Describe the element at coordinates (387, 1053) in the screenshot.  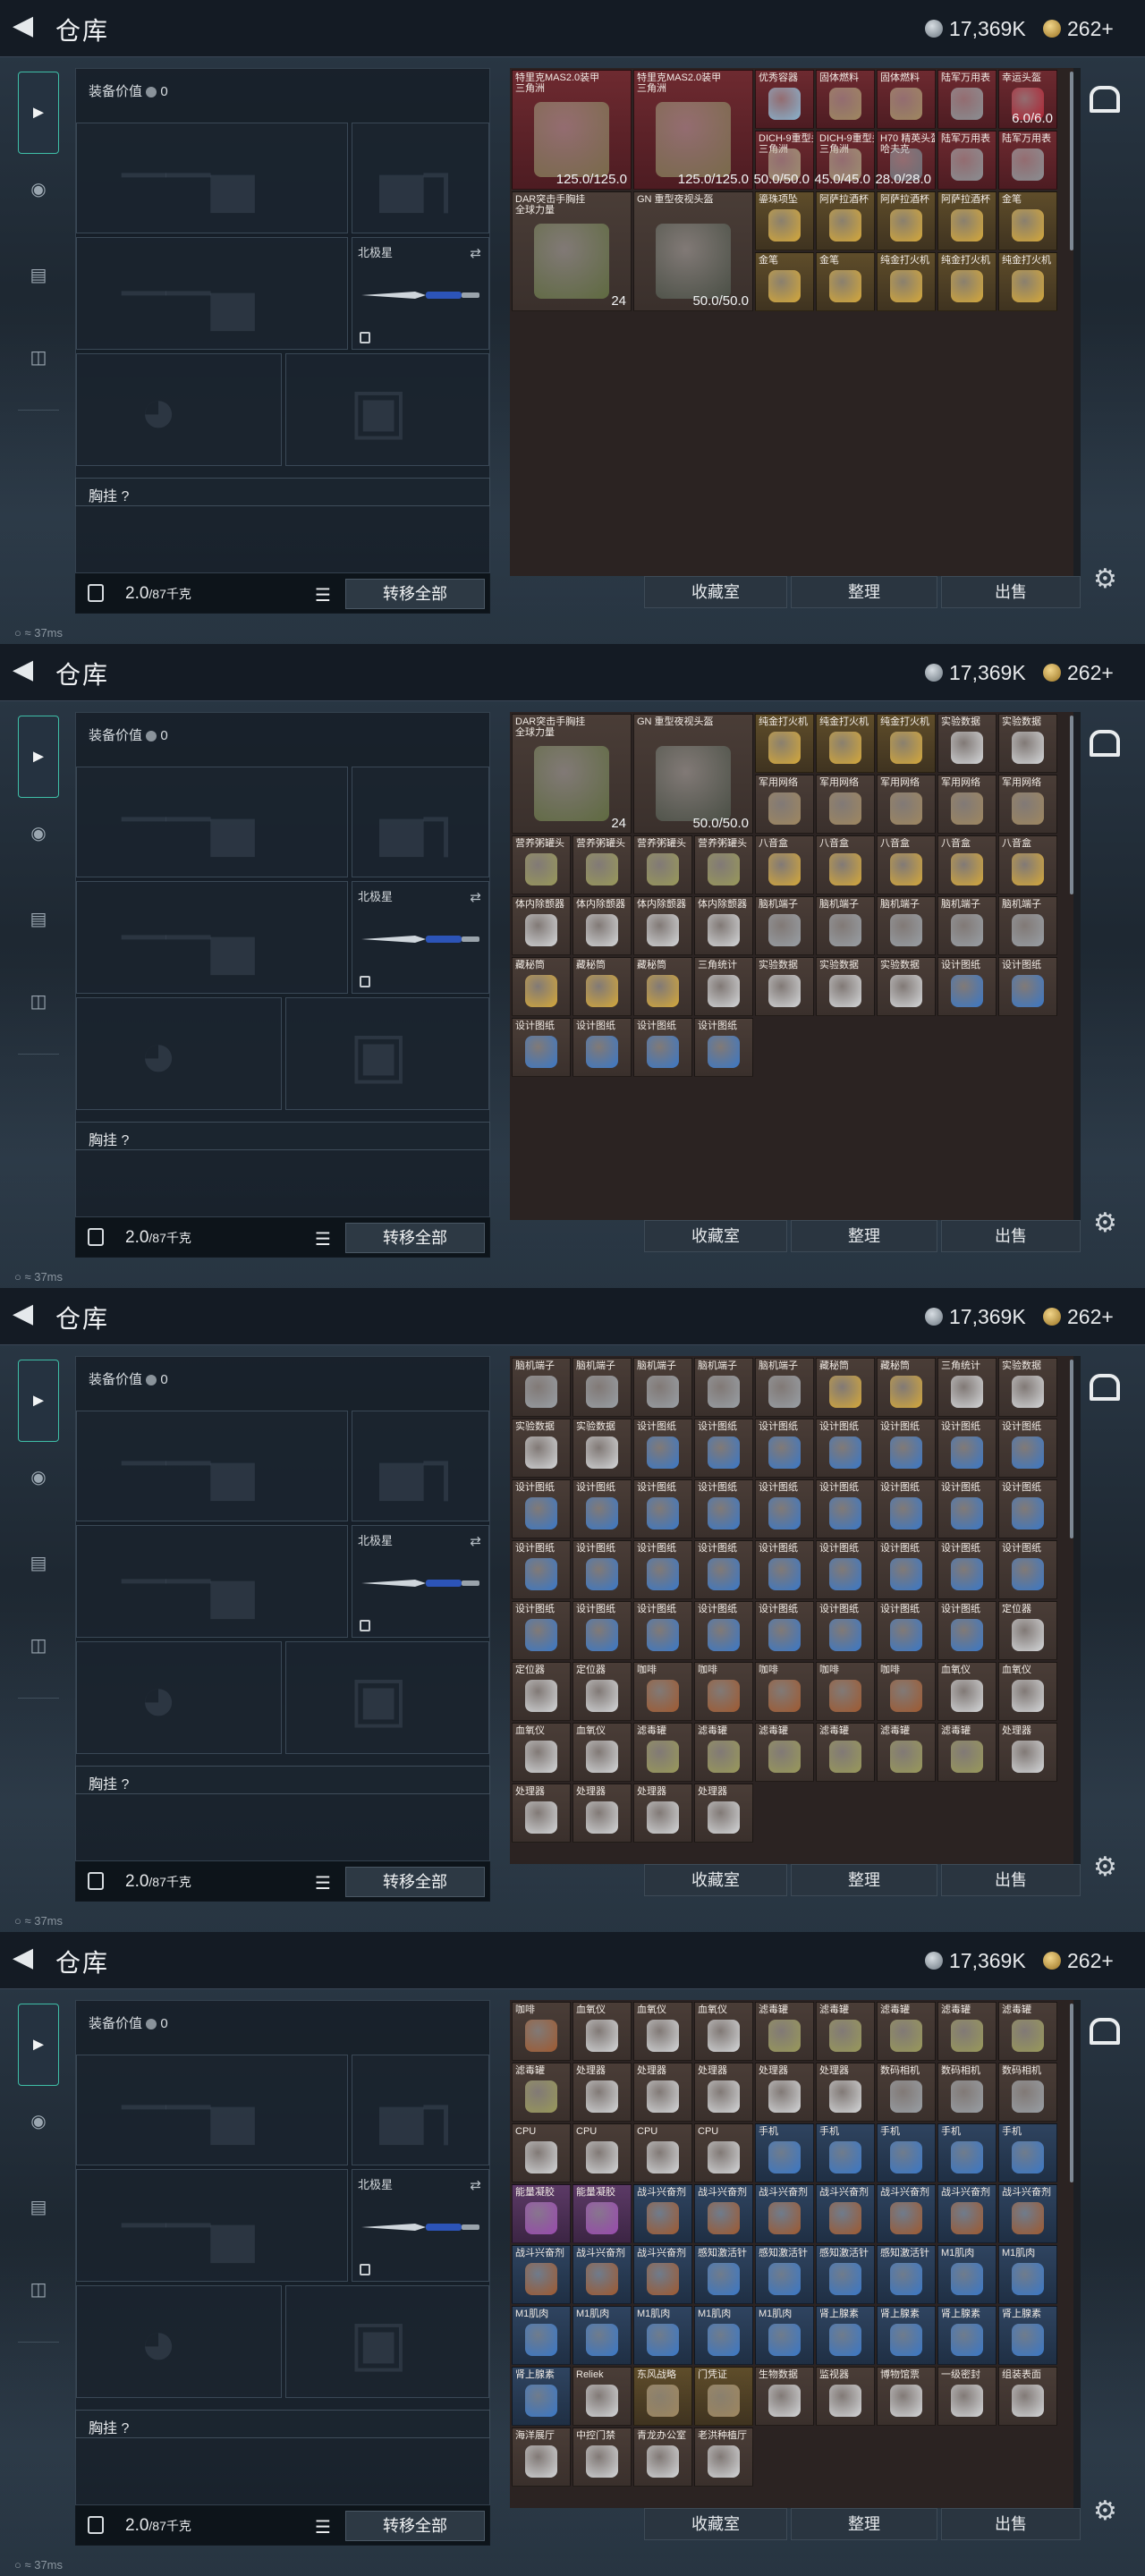
I see `armor-slot: ▣` at that location.